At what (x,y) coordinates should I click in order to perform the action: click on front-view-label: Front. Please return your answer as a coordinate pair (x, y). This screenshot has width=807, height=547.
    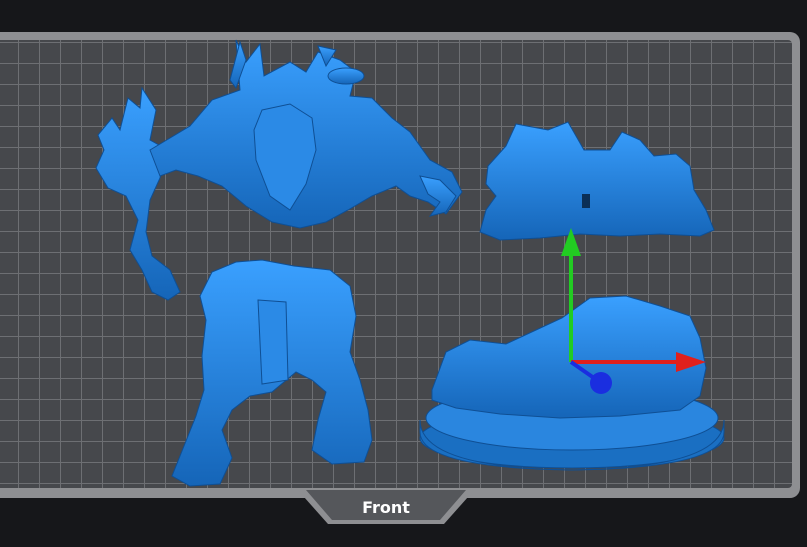
    Looking at the image, I should click on (386, 507).